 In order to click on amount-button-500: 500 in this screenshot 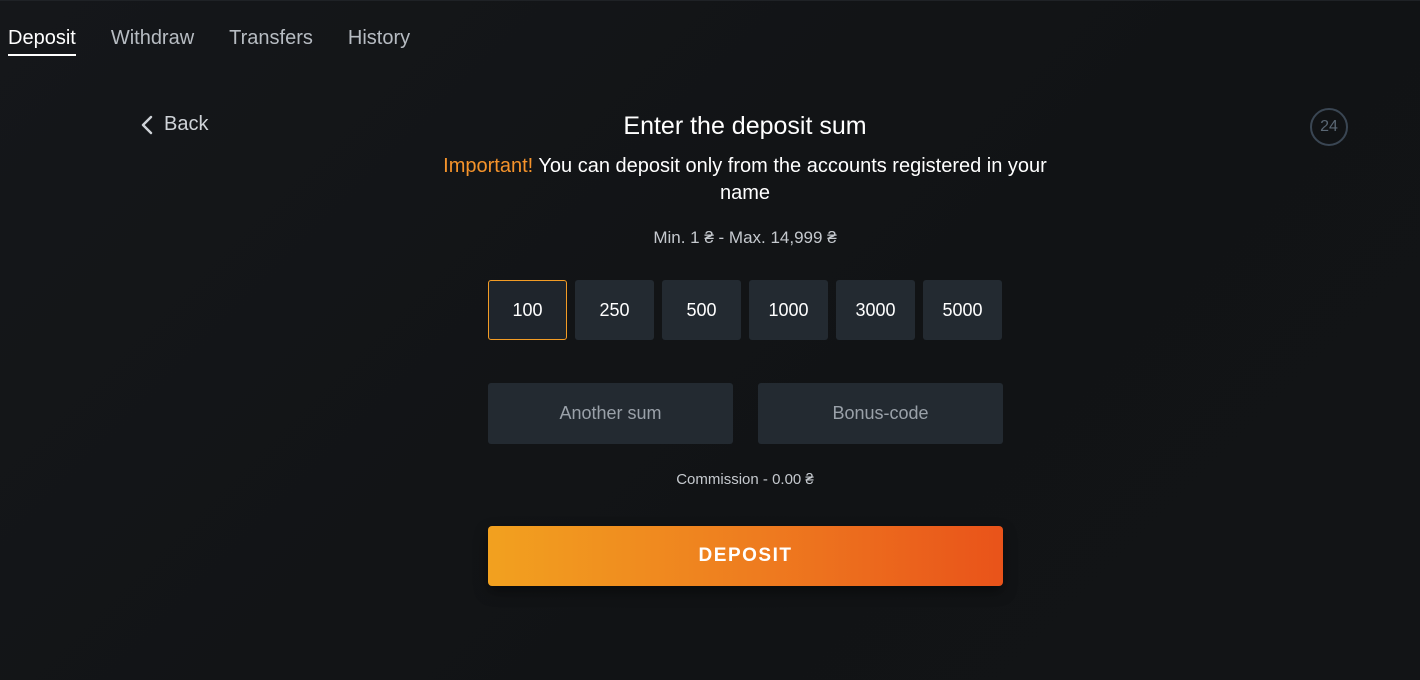, I will do `click(701, 310)`.